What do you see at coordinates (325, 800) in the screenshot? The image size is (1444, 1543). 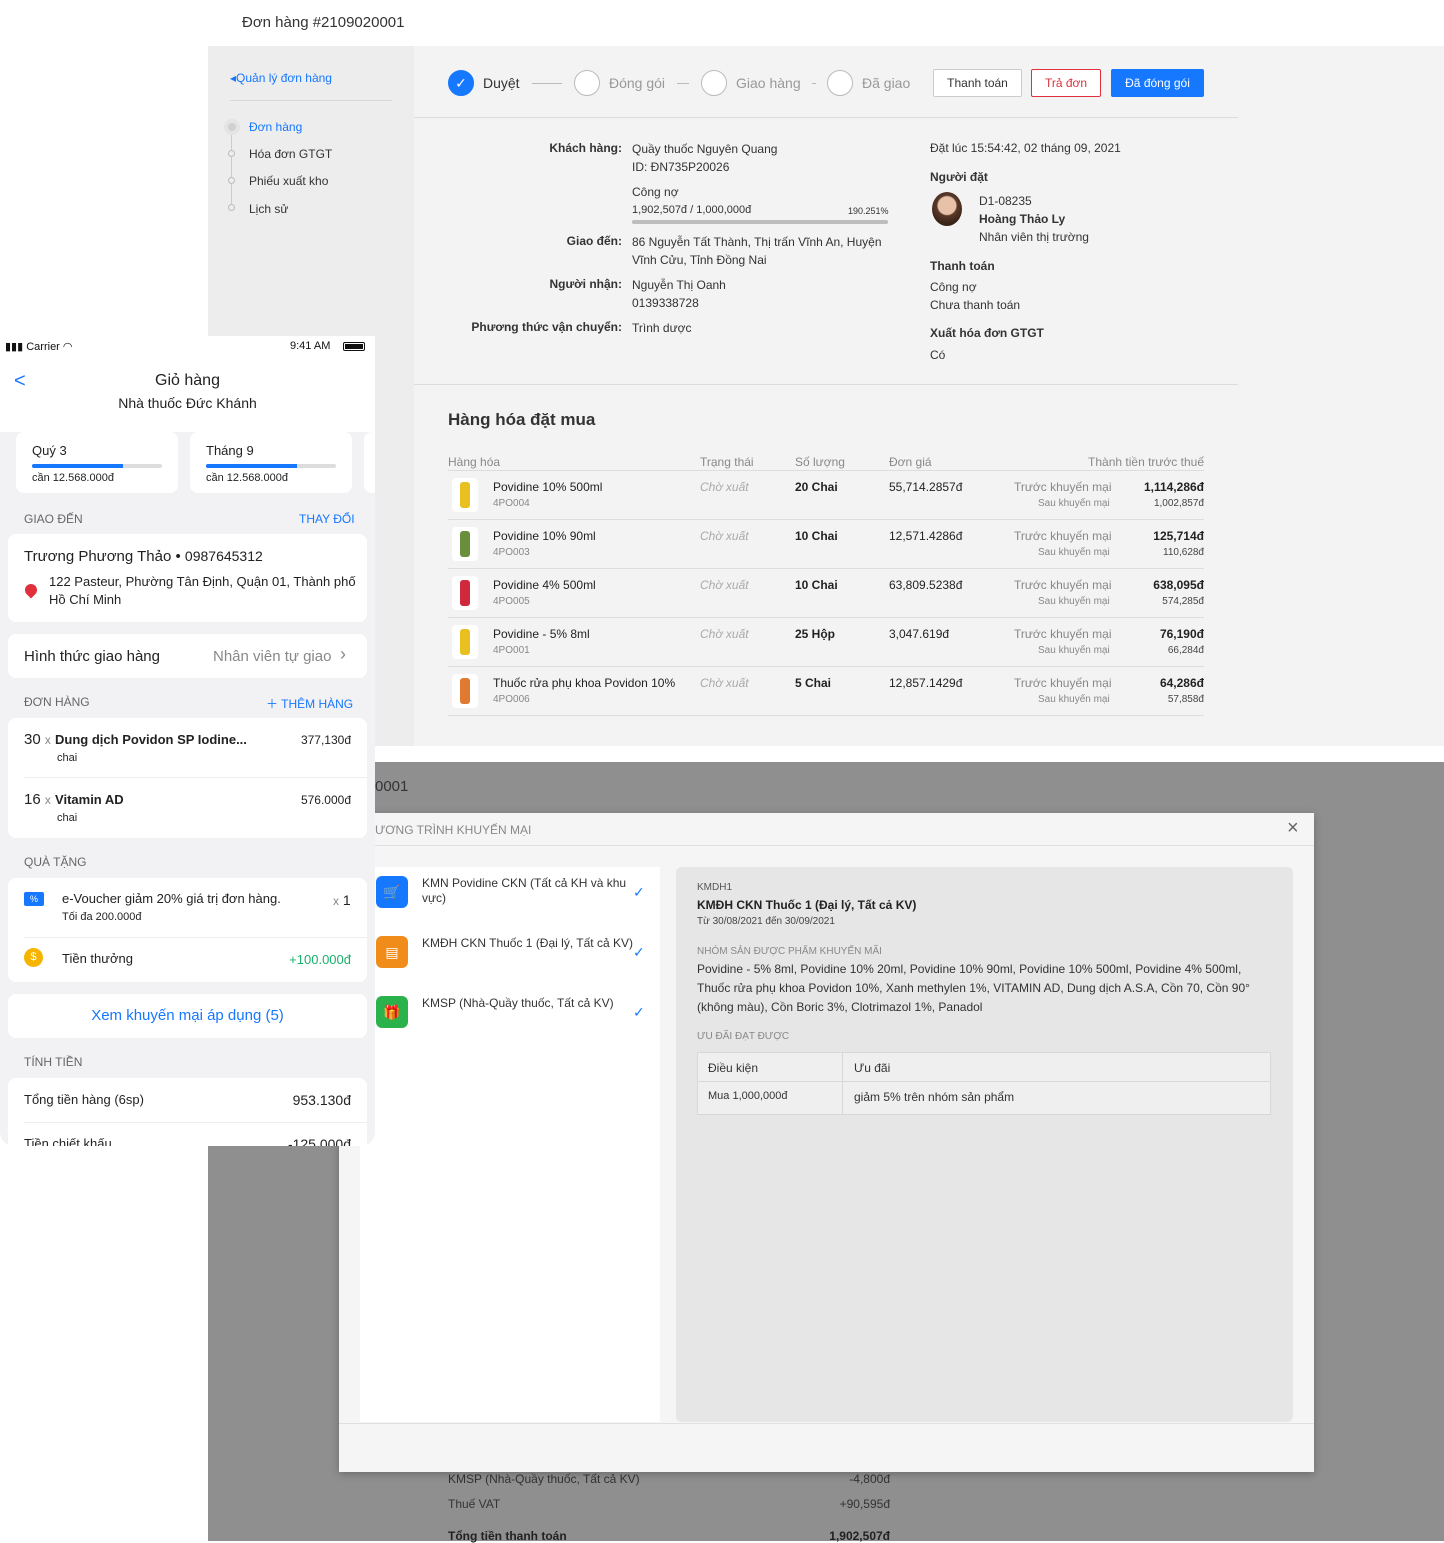 I see `item-price: 576.000đ` at bounding box center [325, 800].